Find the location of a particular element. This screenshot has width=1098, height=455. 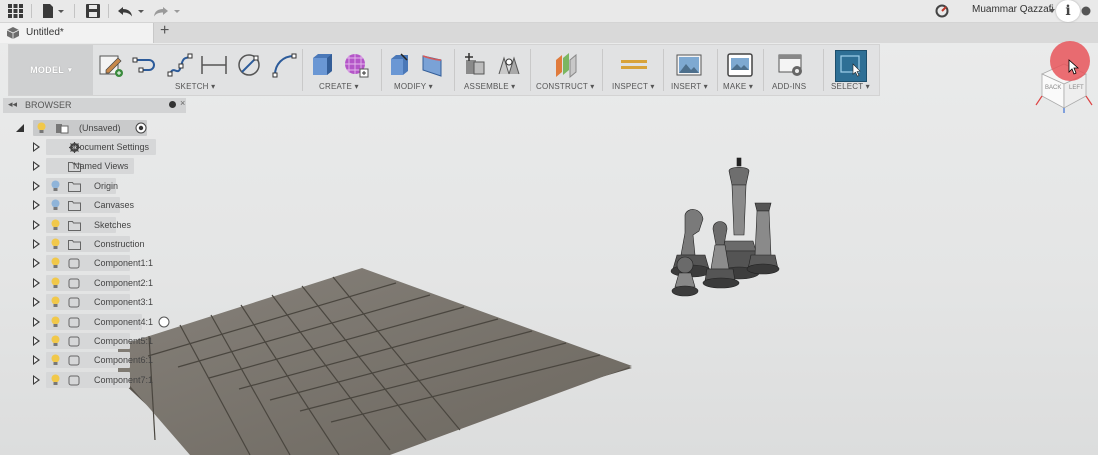

browser-tree-item-label: Component4:1 is located at coordinates (124, 321).